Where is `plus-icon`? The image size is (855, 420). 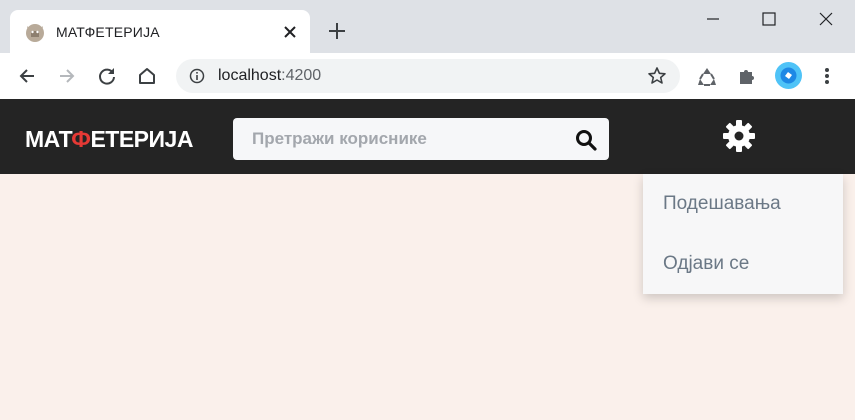 plus-icon is located at coordinates (337, 31).